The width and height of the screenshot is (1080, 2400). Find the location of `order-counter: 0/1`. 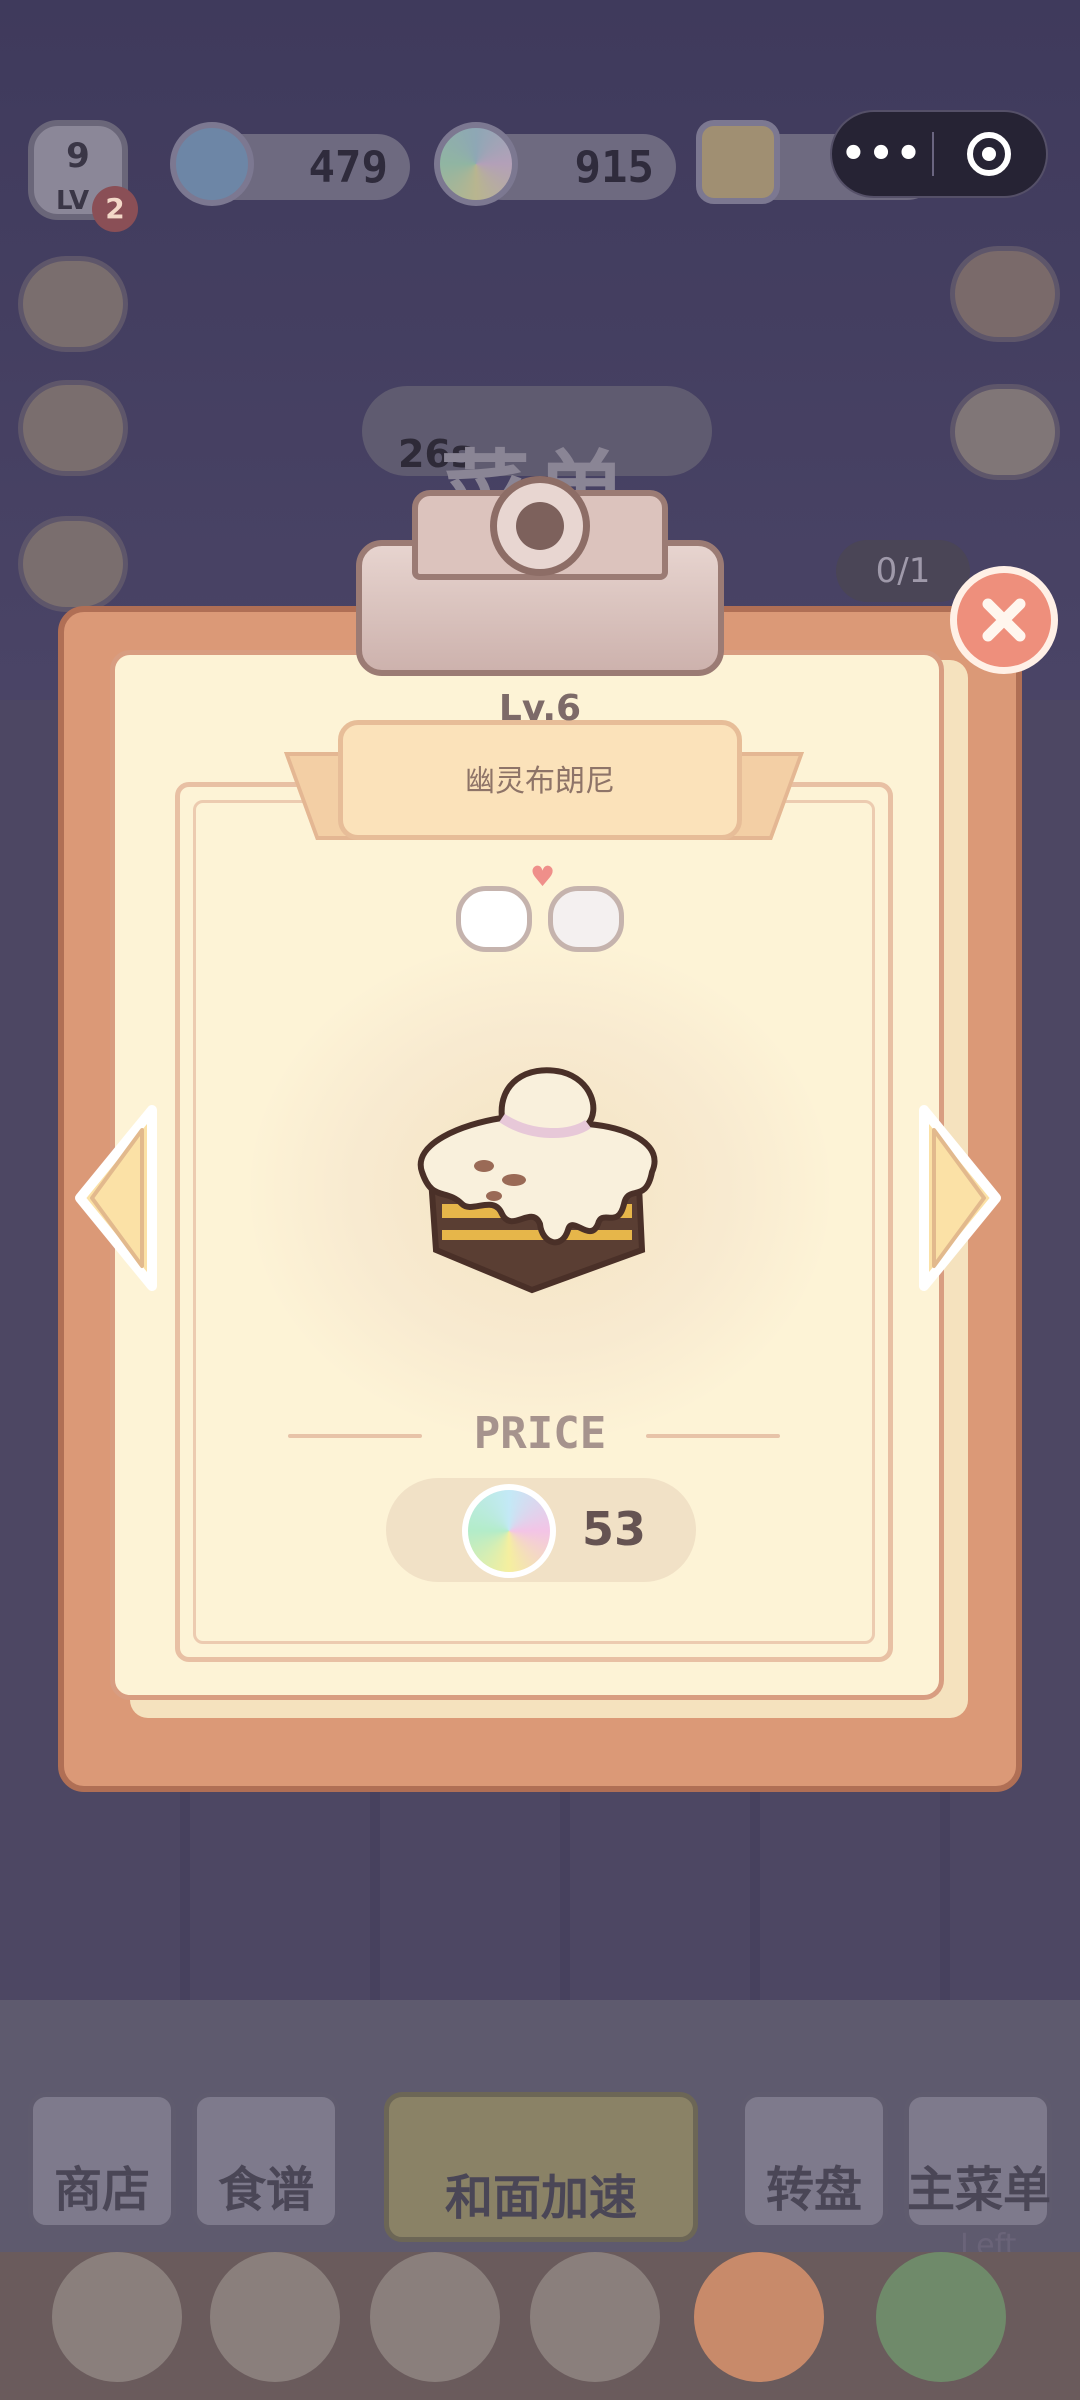

order-counter: 0/1 is located at coordinates (903, 571).